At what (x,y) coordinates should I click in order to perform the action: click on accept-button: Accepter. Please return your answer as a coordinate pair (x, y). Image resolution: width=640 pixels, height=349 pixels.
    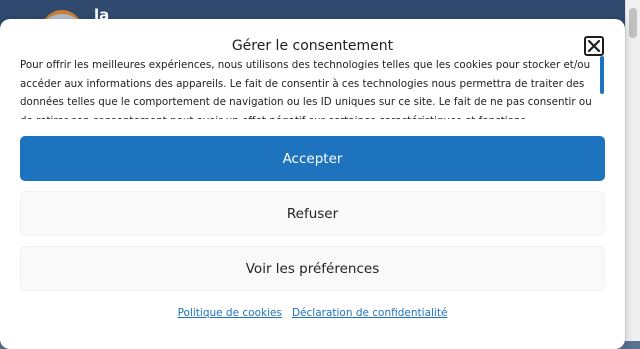
    Looking at the image, I should click on (312, 158).